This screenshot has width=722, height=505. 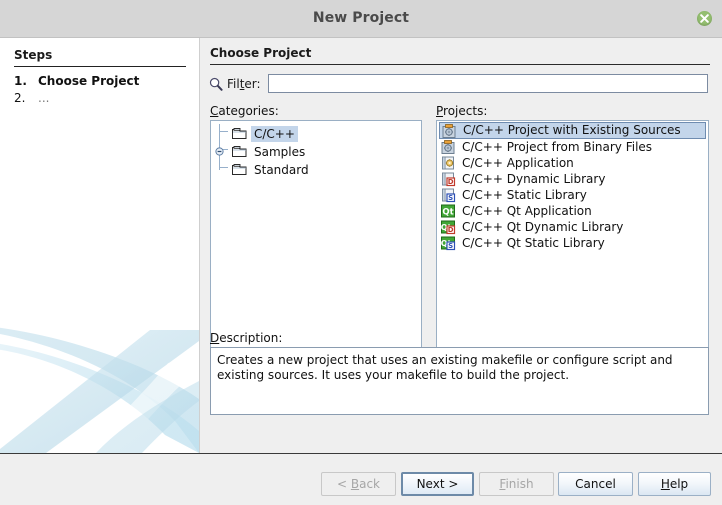 I want to click on description-label: Description:, so click(x=246, y=338).